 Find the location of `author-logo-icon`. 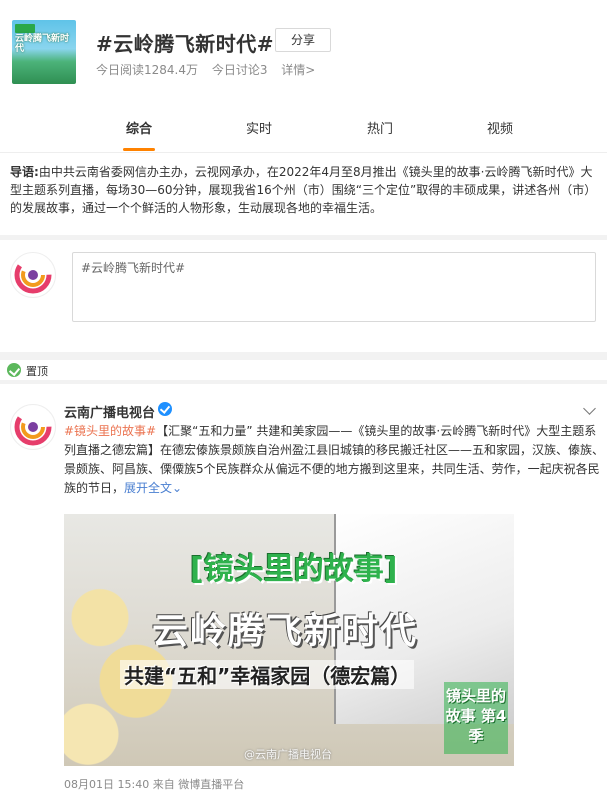

author-logo-icon is located at coordinates (33, 427).